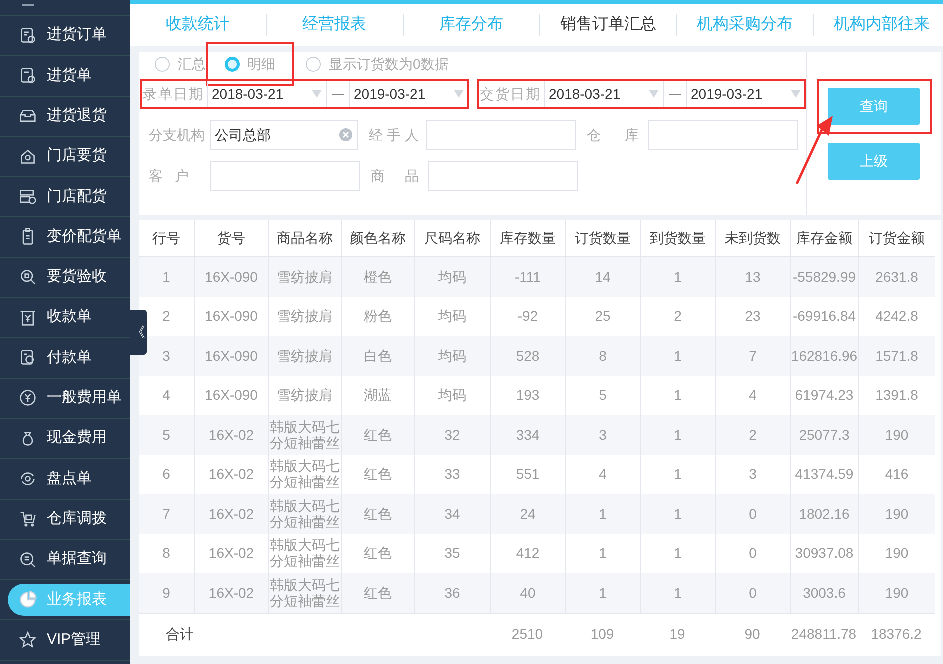 This screenshot has height=664, width=943. Describe the element at coordinates (55, 358) in the screenshot. I see `sidebar-item: 付款单` at that location.